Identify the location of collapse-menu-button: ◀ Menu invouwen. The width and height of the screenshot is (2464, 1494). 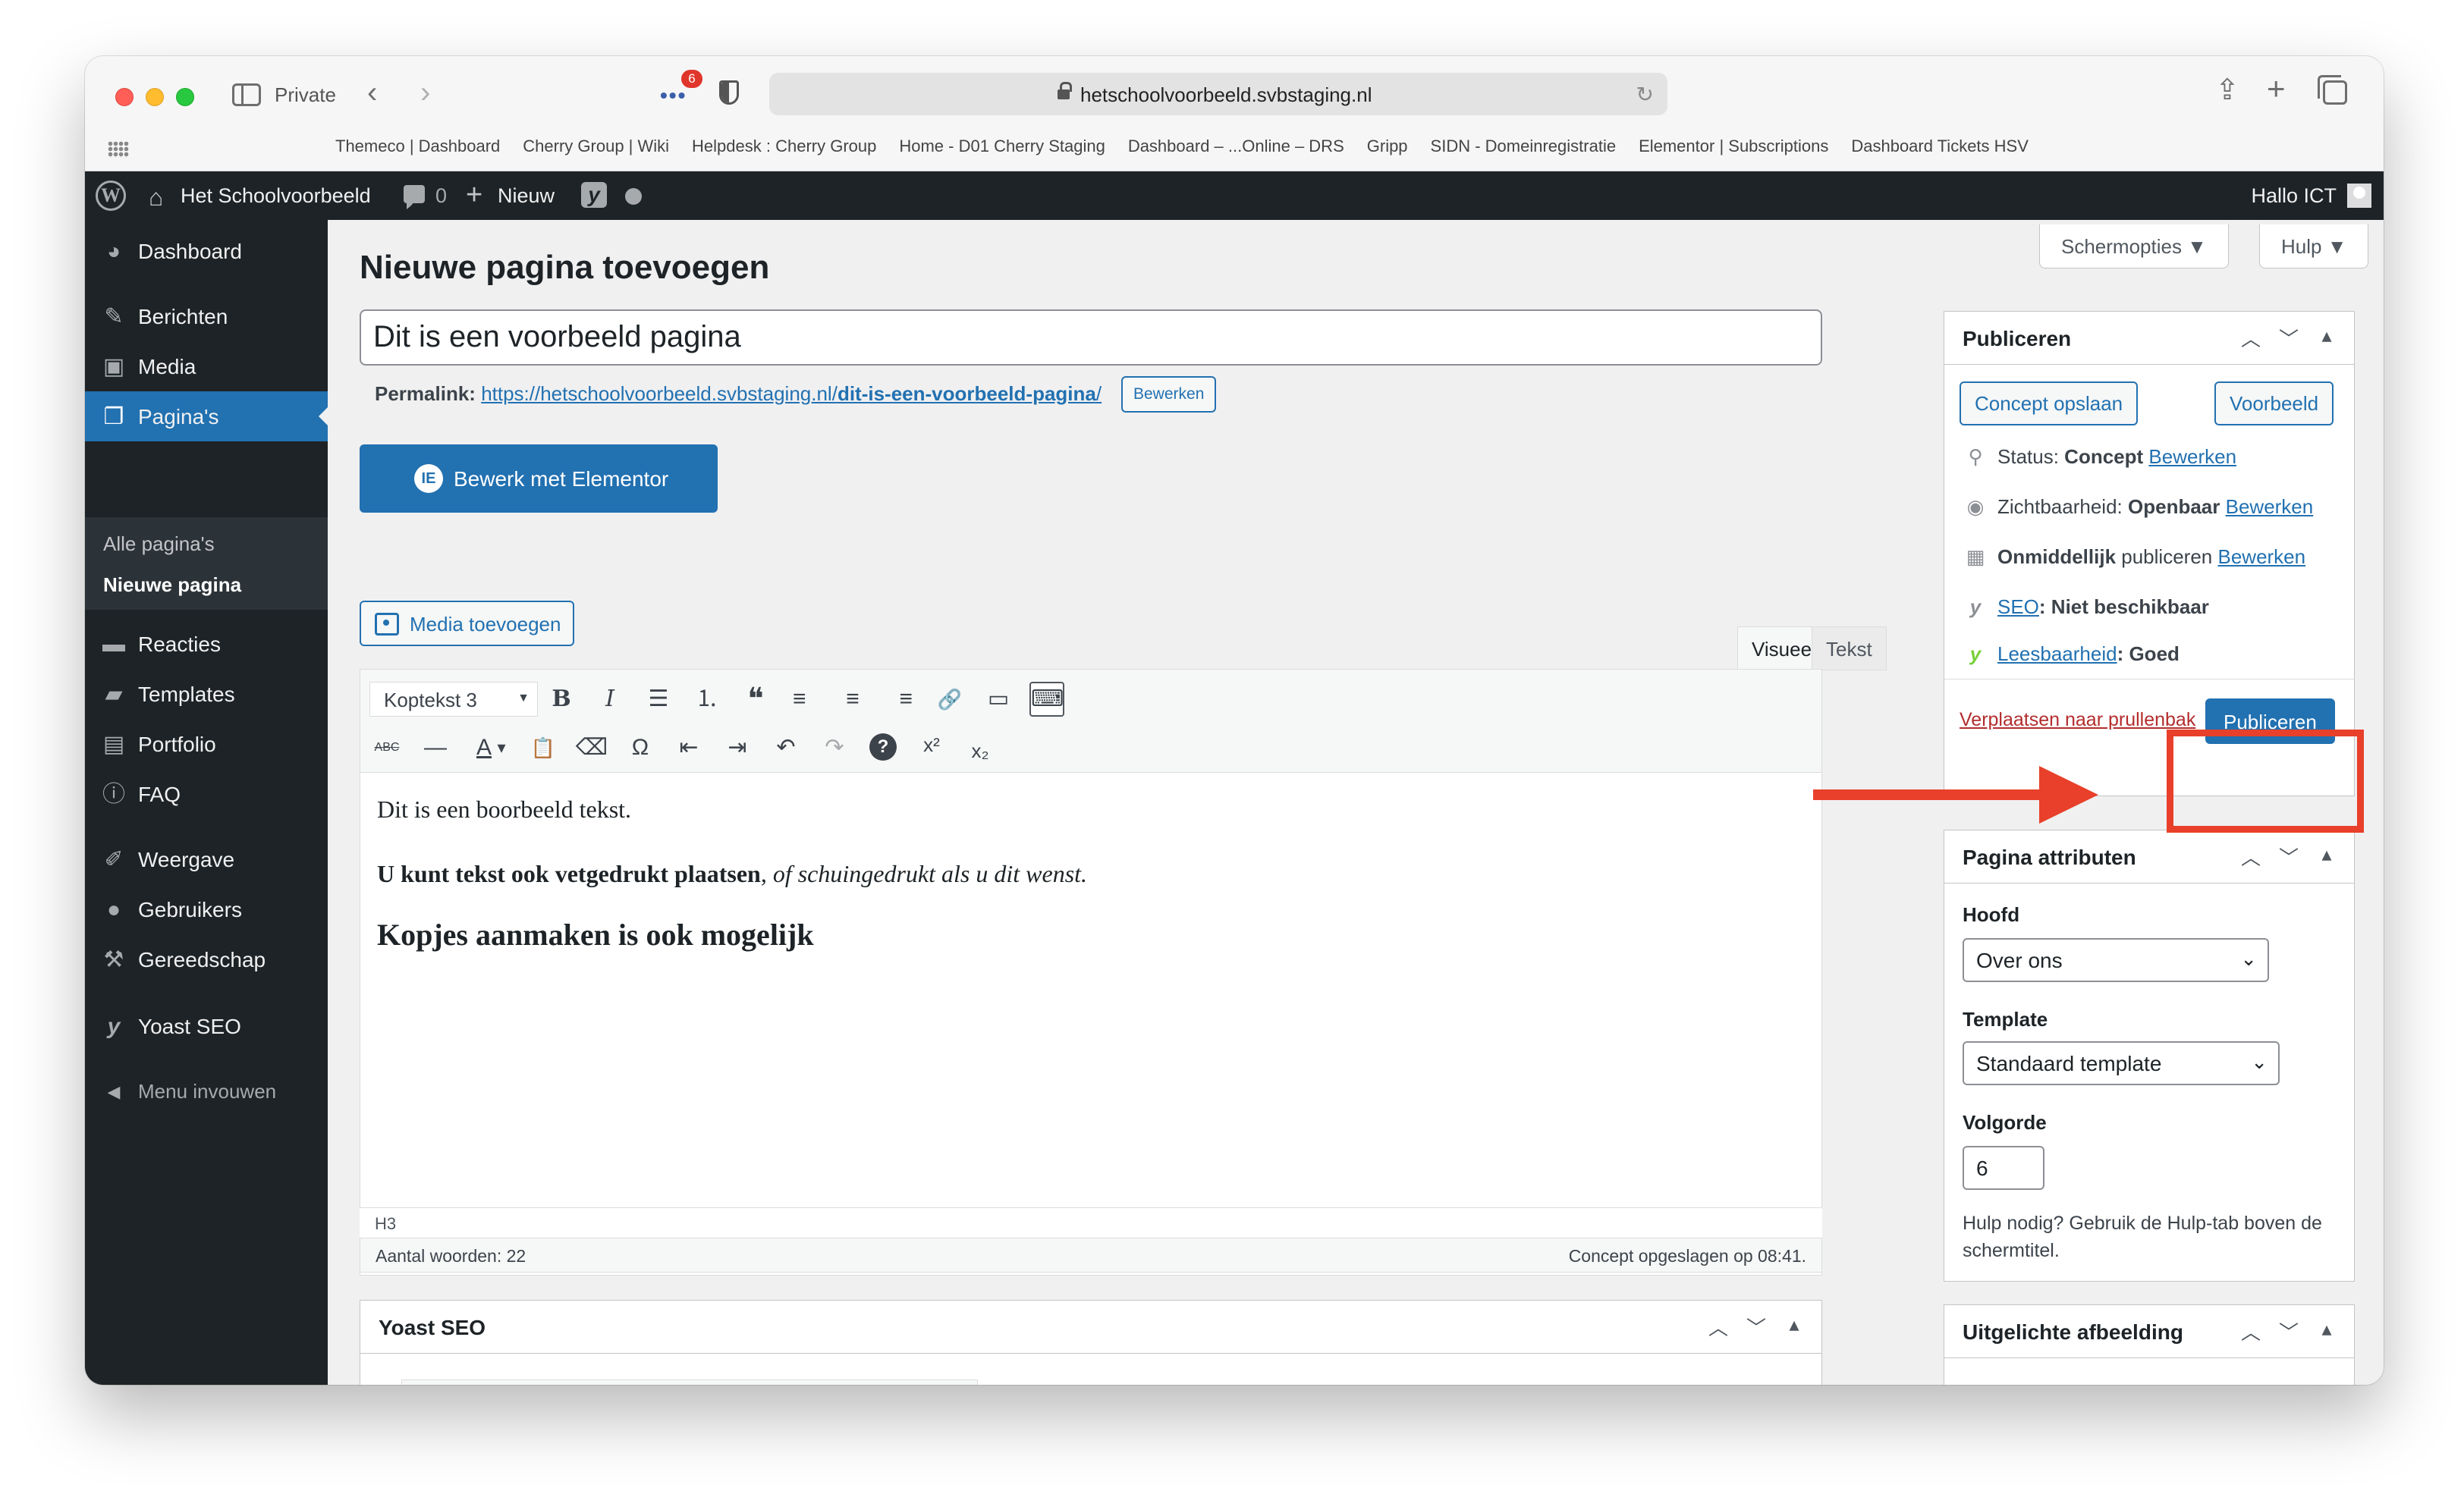
(206, 1091).